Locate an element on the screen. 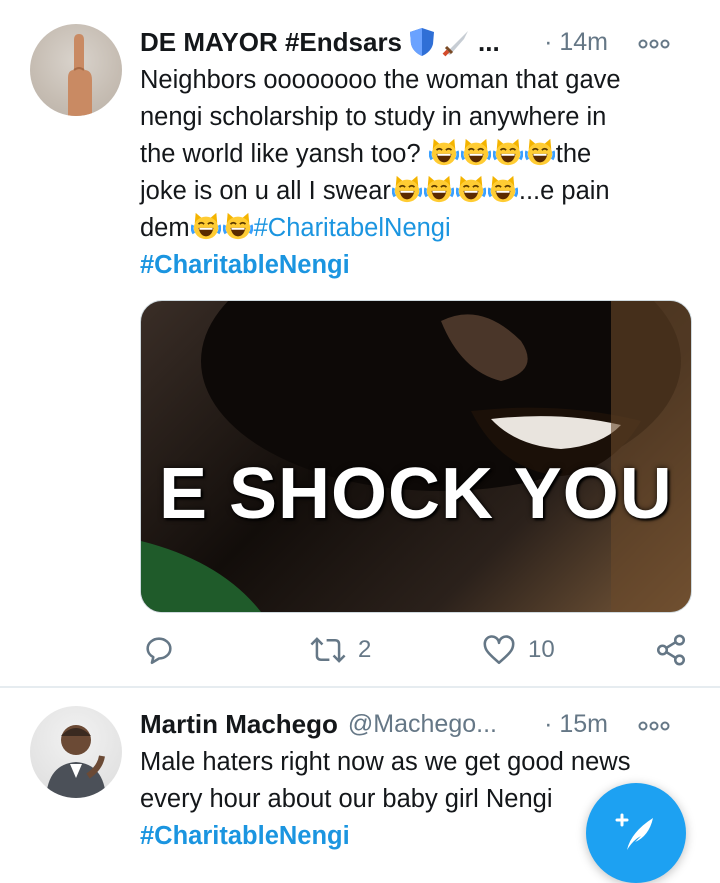 This screenshot has height=883, width=720. tweet-line-text: ...e pain is located at coordinates (564, 191).